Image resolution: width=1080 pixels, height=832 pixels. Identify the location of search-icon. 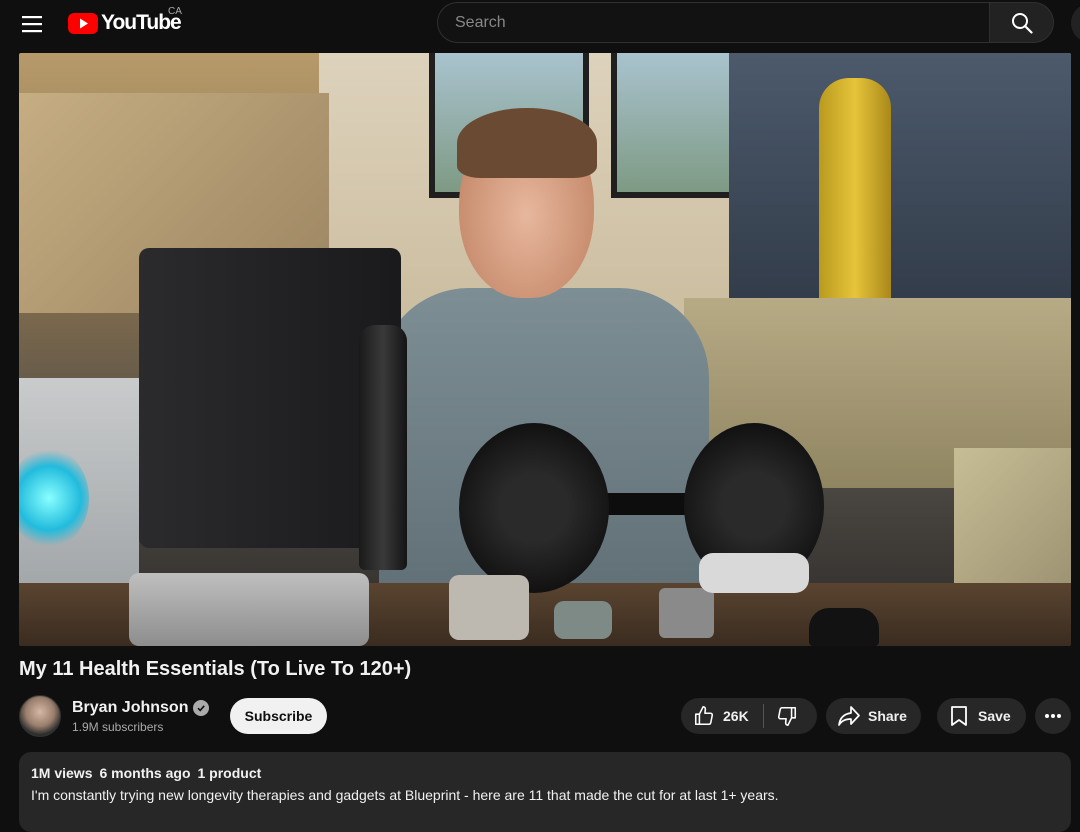
(1022, 23).